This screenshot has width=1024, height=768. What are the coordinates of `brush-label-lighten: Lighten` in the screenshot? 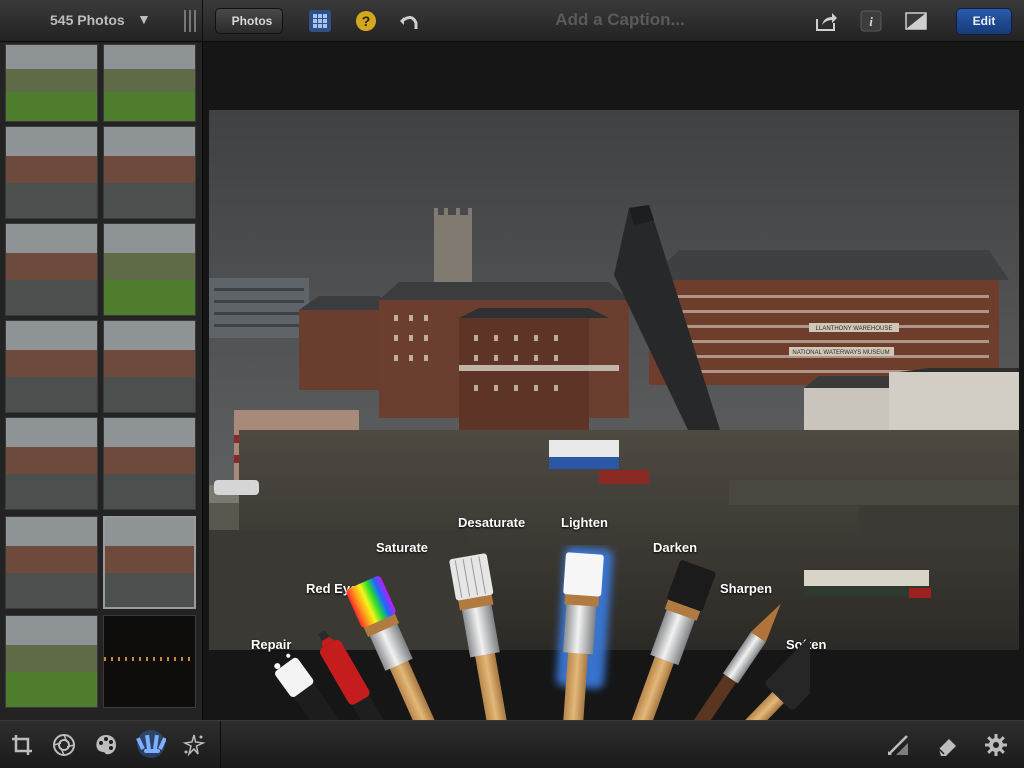 It's located at (584, 522).